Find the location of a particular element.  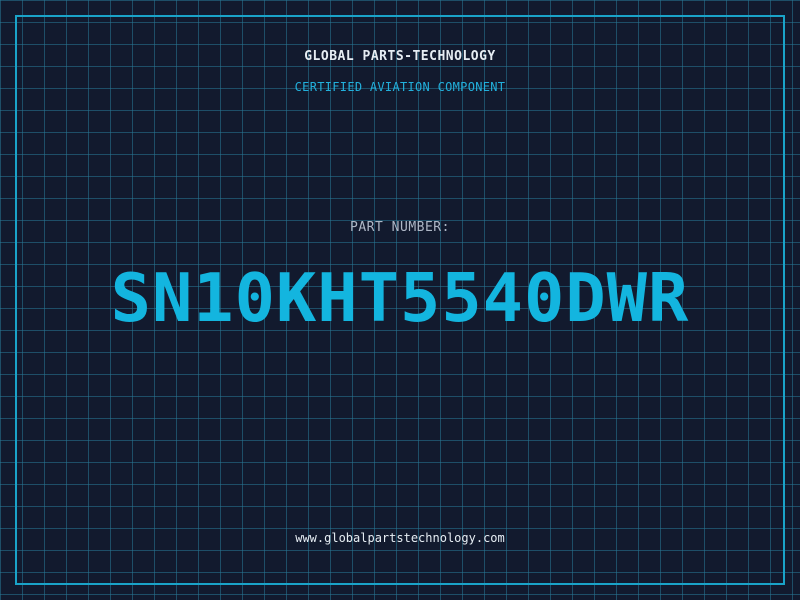

part-number-value: SN10KHT5540DWR is located at coordinates (400, 298).